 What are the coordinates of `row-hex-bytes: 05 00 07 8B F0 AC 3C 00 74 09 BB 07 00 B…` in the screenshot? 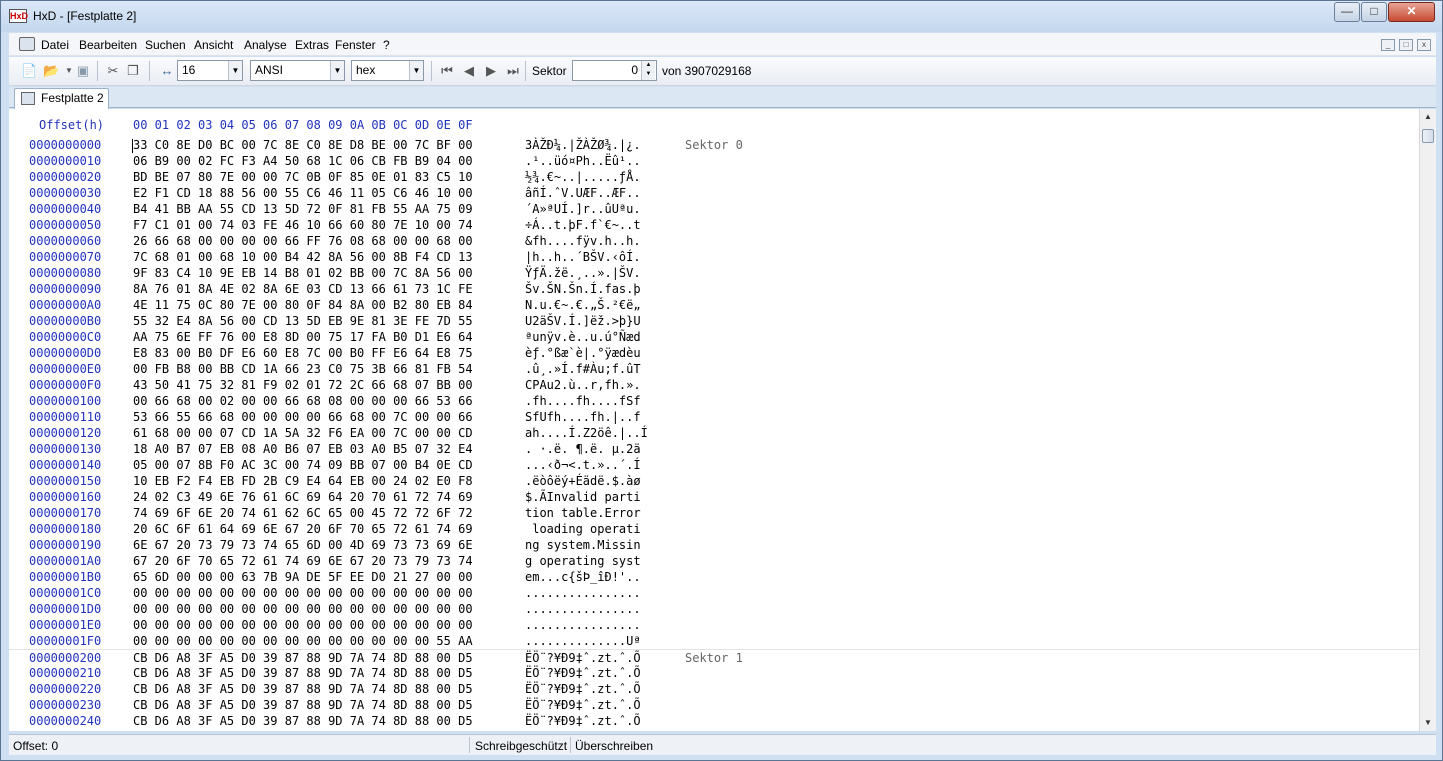 It's located at (303, 465).